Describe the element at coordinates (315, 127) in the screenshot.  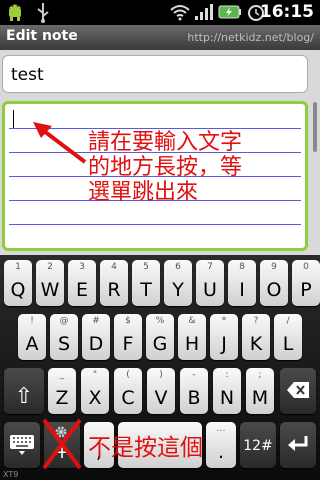
I see `scrollbar-thumb` at that location.